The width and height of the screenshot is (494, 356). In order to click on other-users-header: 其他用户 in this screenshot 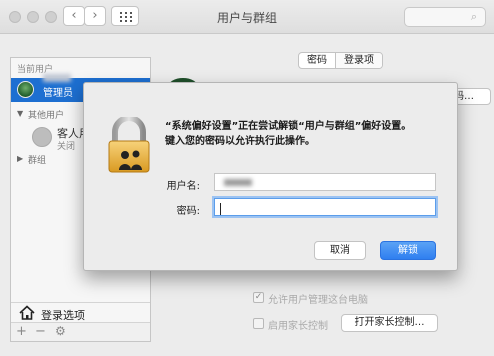, I will do `click(46, 116)`.